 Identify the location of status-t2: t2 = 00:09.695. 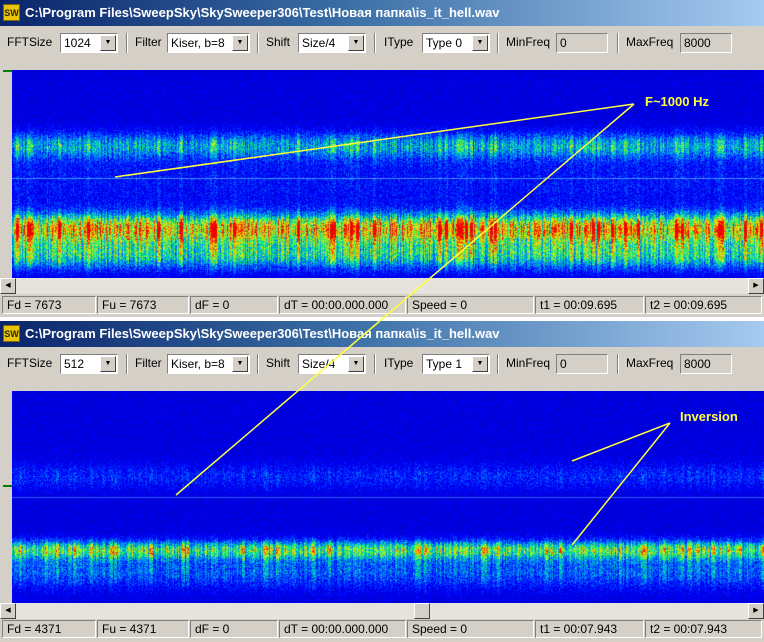
(703, 305).